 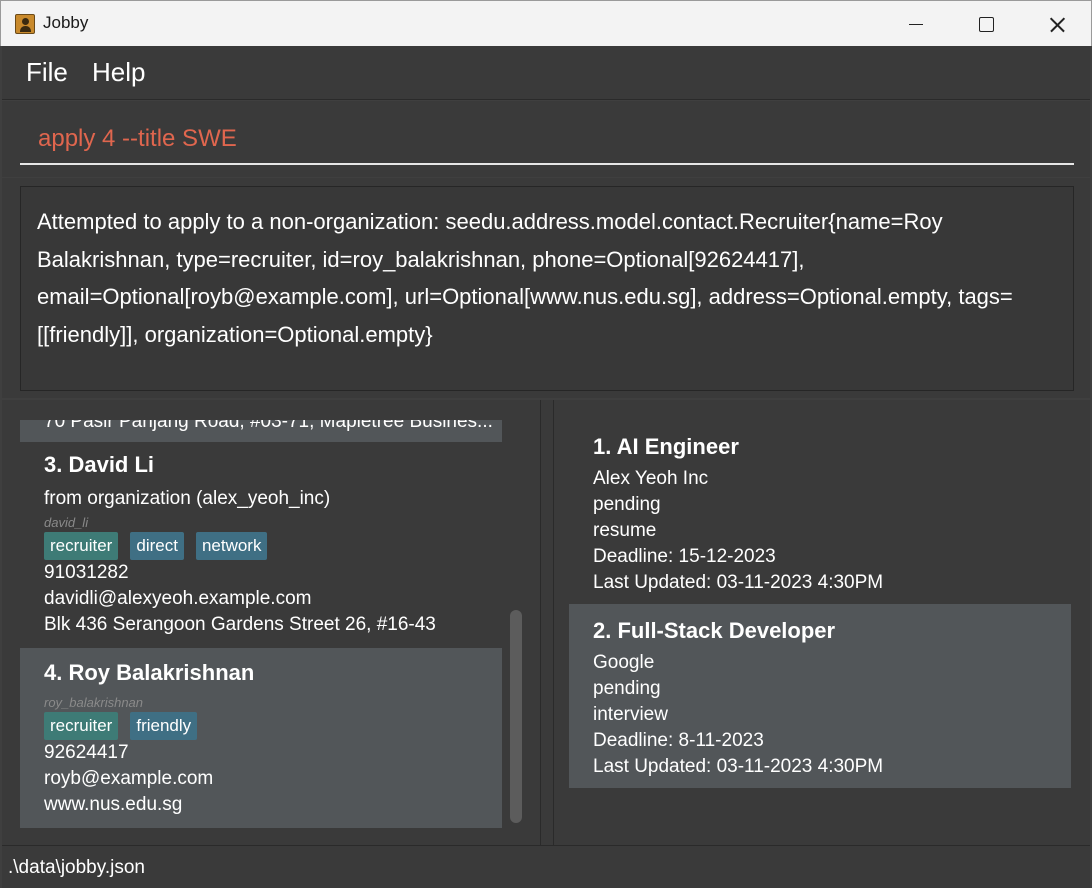 What do you see at coordinates (25, 24) in the screenshot?
I see `app-icon` at bounding box center [25, 24].